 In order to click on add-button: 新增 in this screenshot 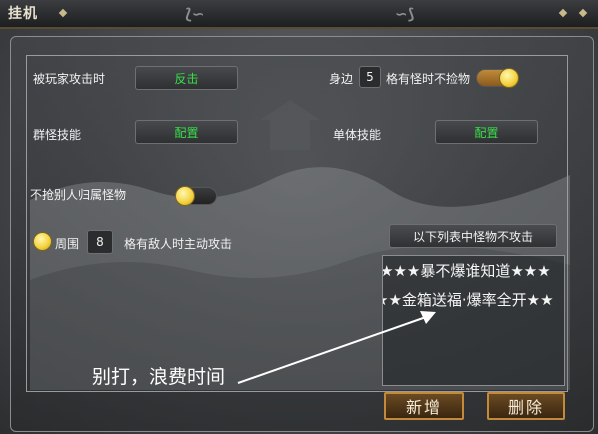, I will do `click(424, 406)`.